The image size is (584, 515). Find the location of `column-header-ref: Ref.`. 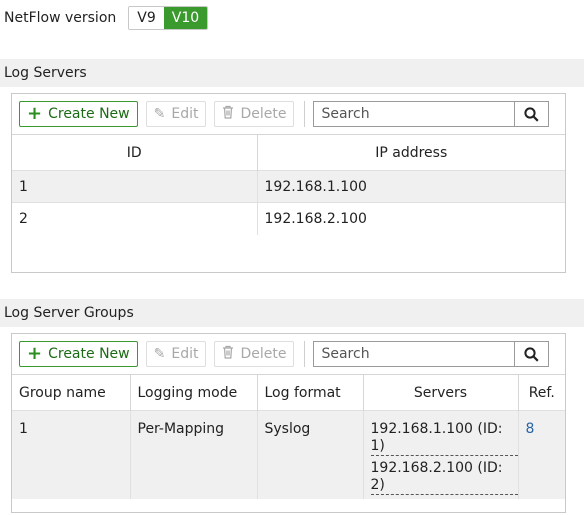

column-header-ref: Ref. is located at coordinates (541, 392).